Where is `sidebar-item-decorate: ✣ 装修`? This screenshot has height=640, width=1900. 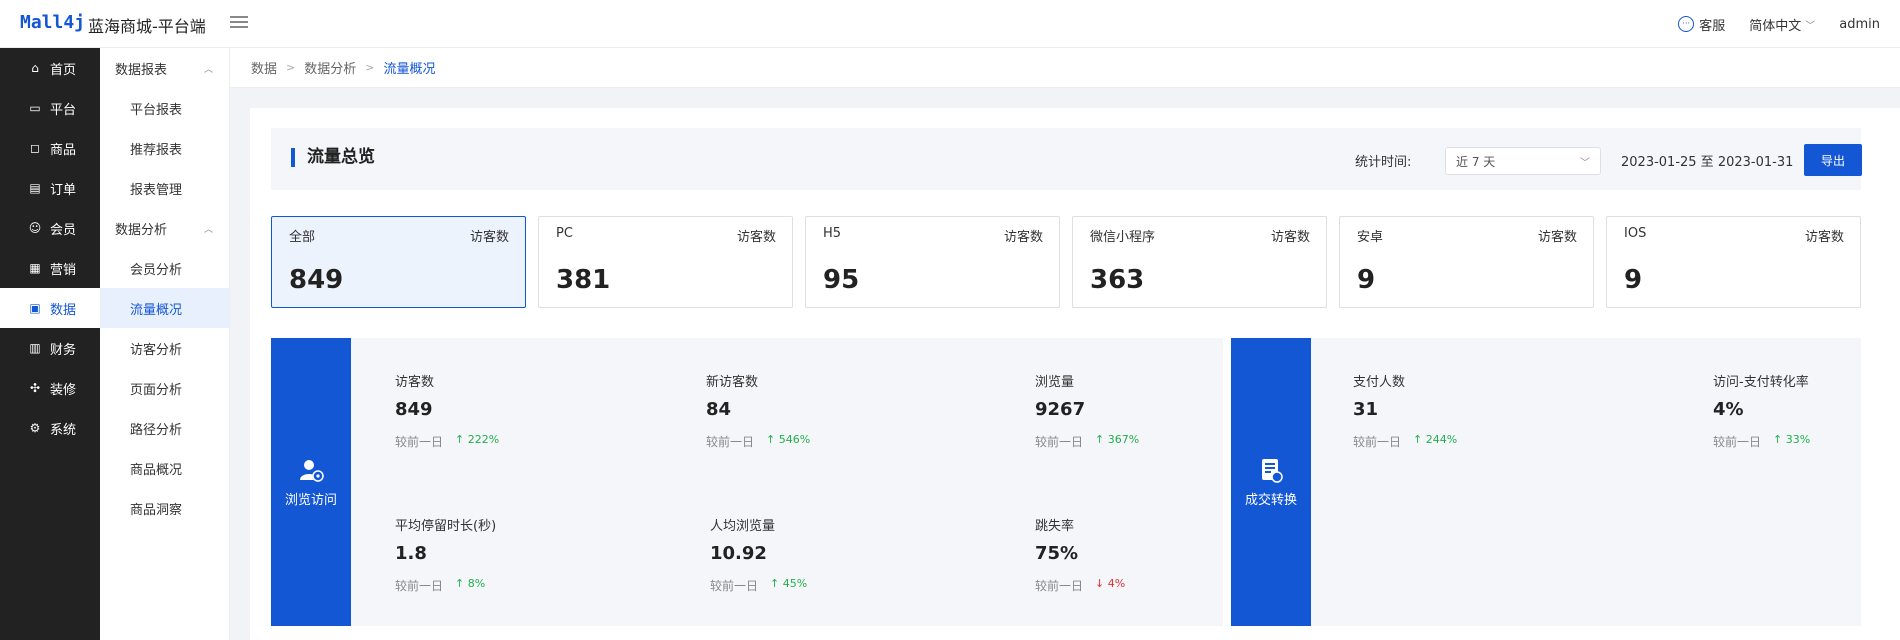 sidebar-item-decorate: ✣ 装修 is located at coordinates (50, 388).